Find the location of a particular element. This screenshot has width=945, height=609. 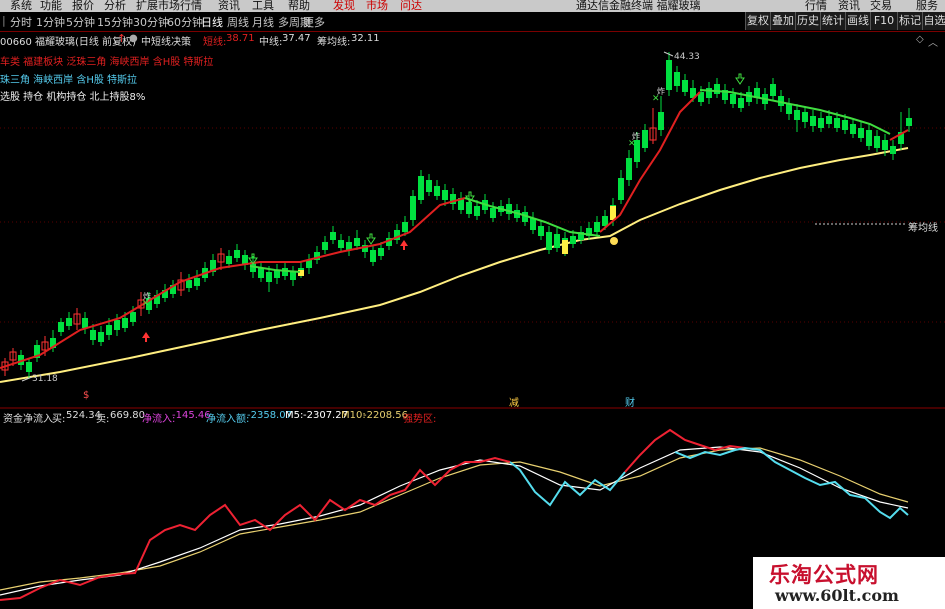

zha-marker-3: 炸 is located at coordinates (661, 91).